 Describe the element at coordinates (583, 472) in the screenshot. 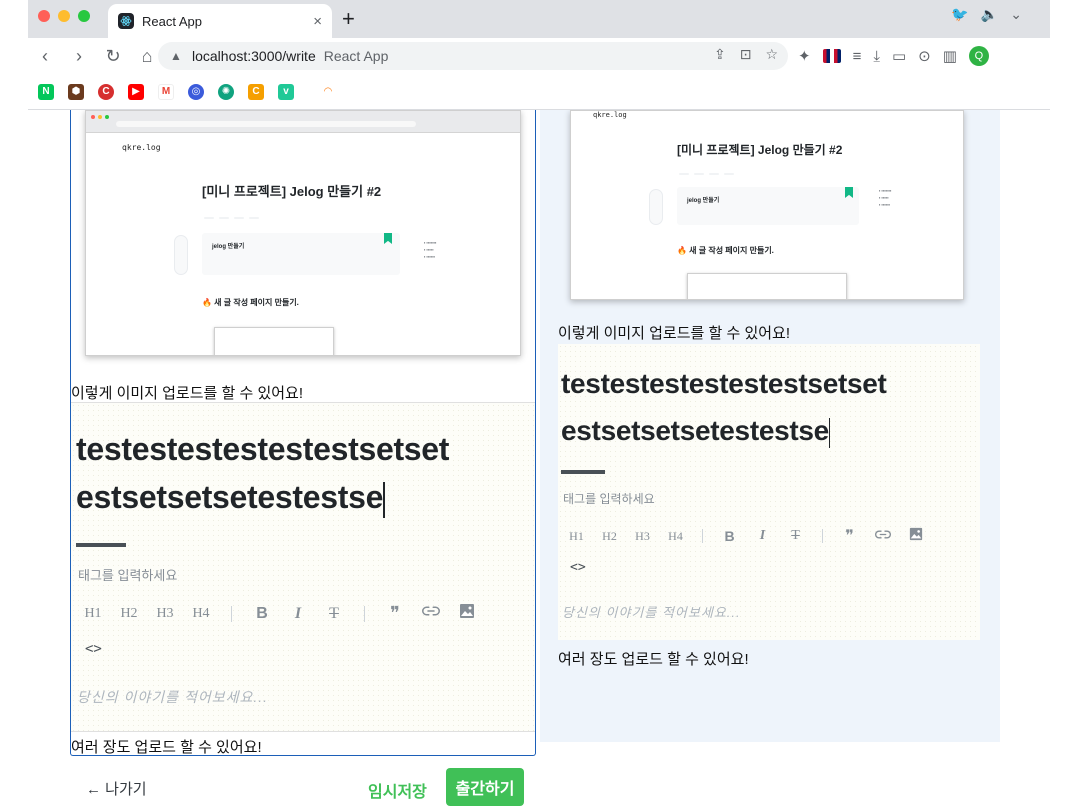

I see `preview-title-underline` at that location.